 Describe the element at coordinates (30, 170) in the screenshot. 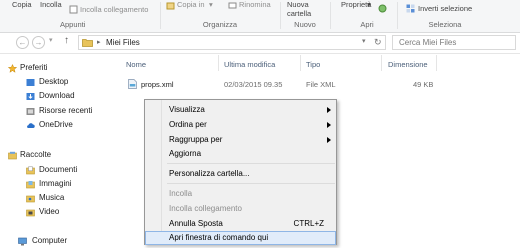

I see `documents-icon` at that location.